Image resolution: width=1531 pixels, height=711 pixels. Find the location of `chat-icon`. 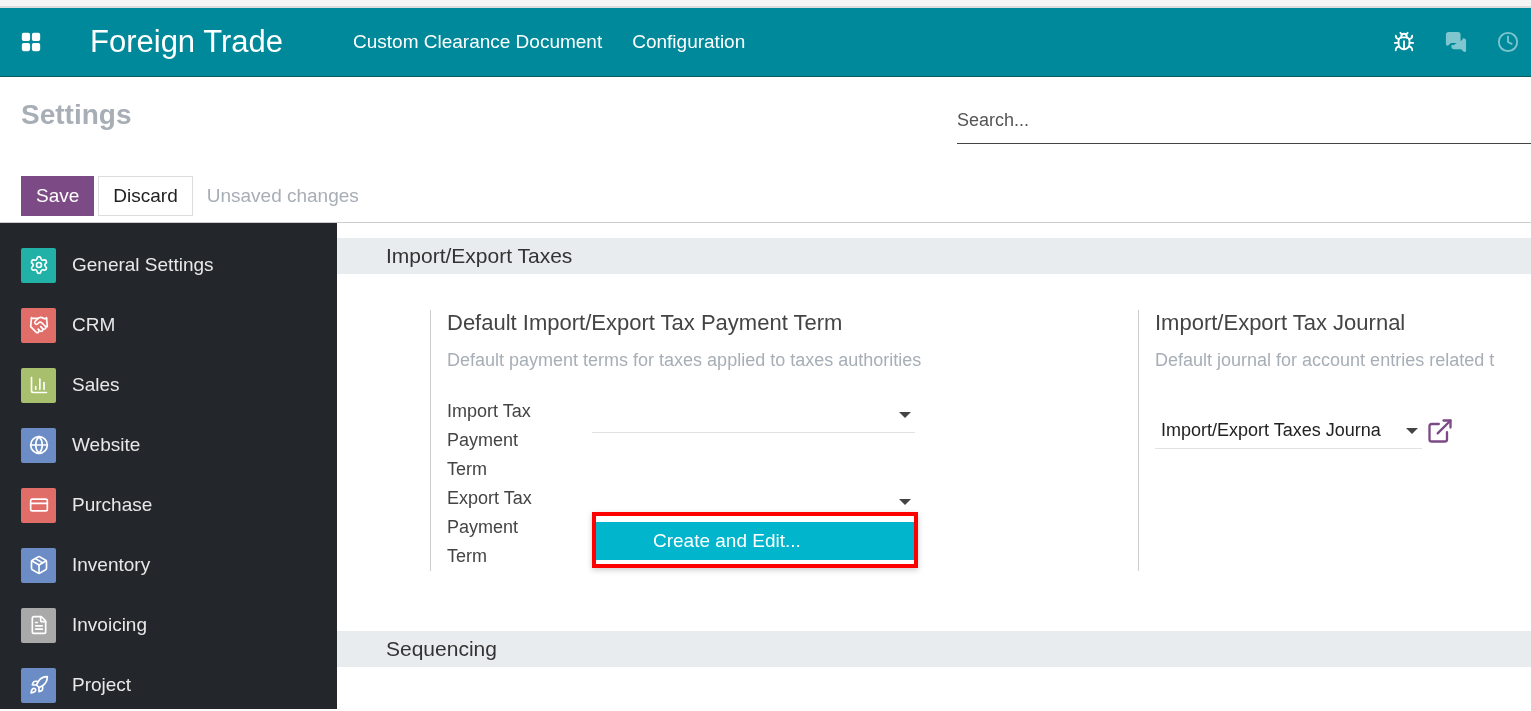

chat-icon is located at coordinates (1456, 42).